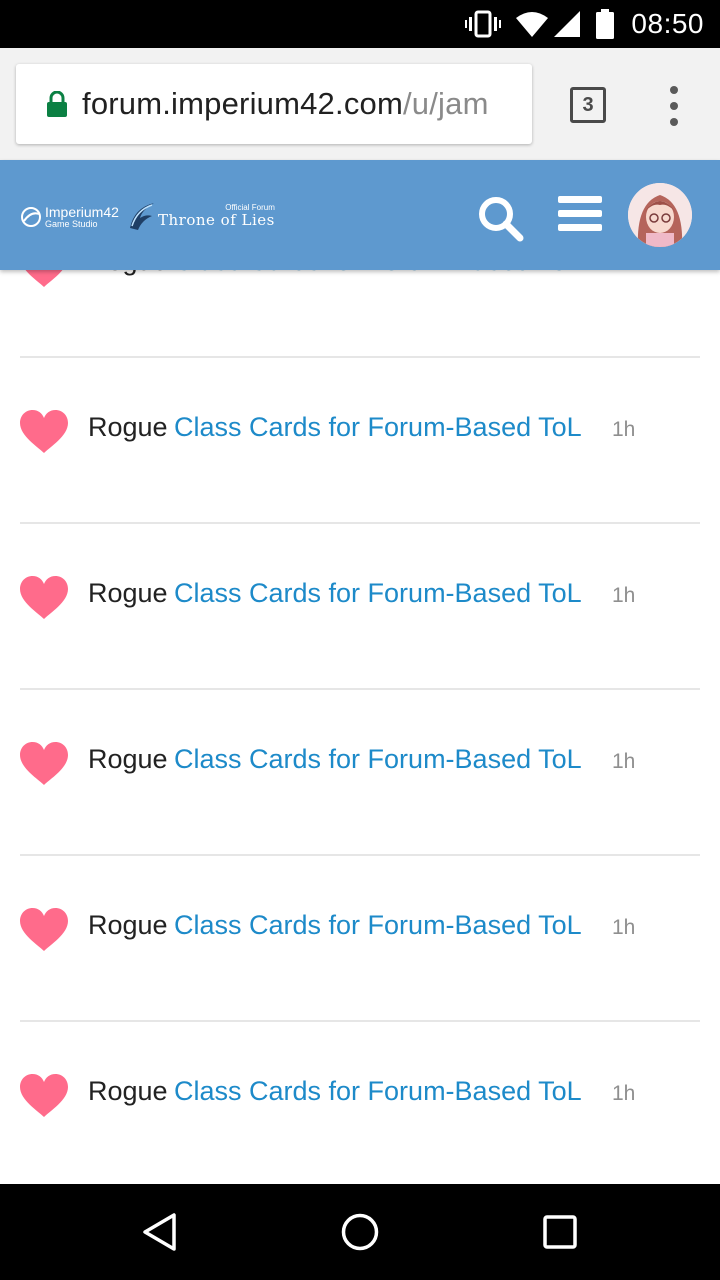  What do you see at coordinates (216, 220) in the screenshot?
I see `forum-logo-title: Throne of Lies` at bounding box center [216, 220].